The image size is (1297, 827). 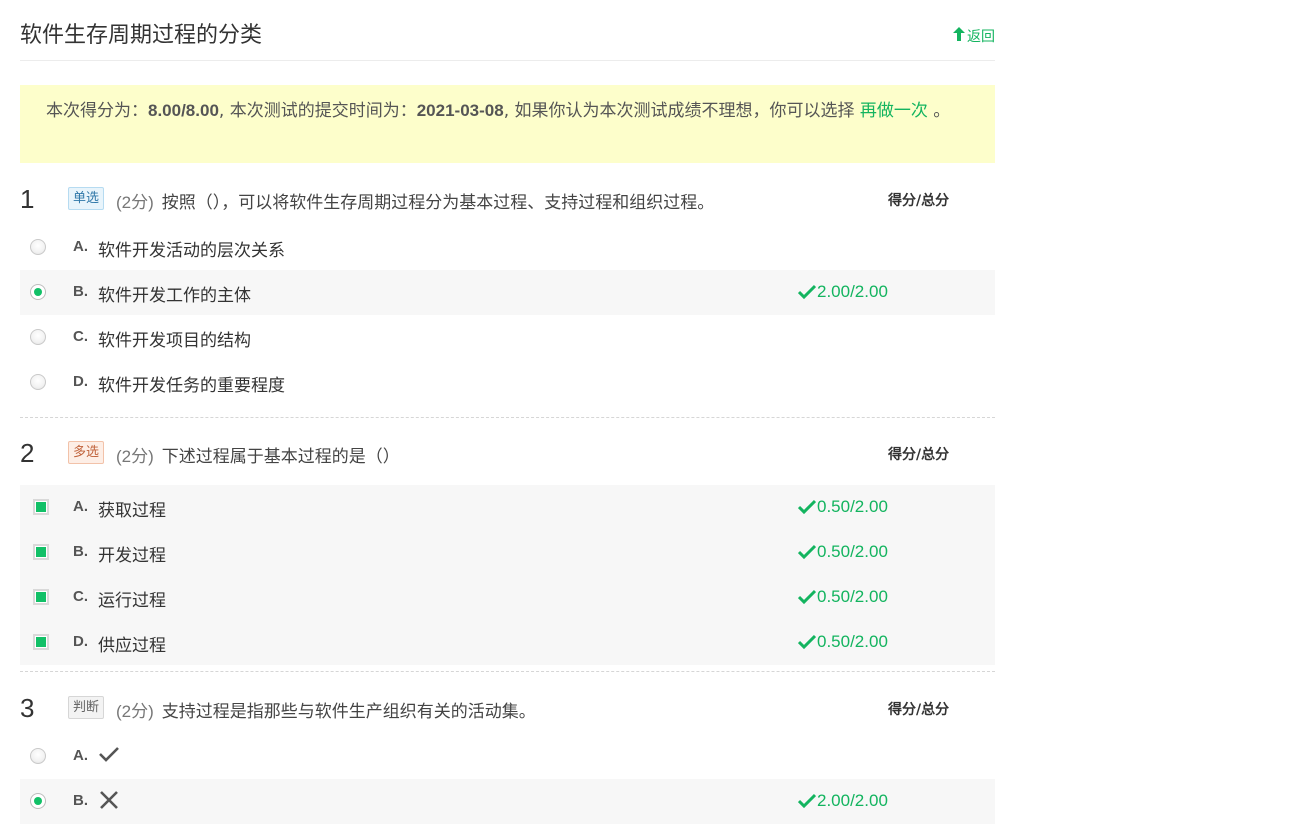 What do you see at coordinates (27, 453) in the screenshot?
I see `question-number: 2` at bounding box center [27, 453].